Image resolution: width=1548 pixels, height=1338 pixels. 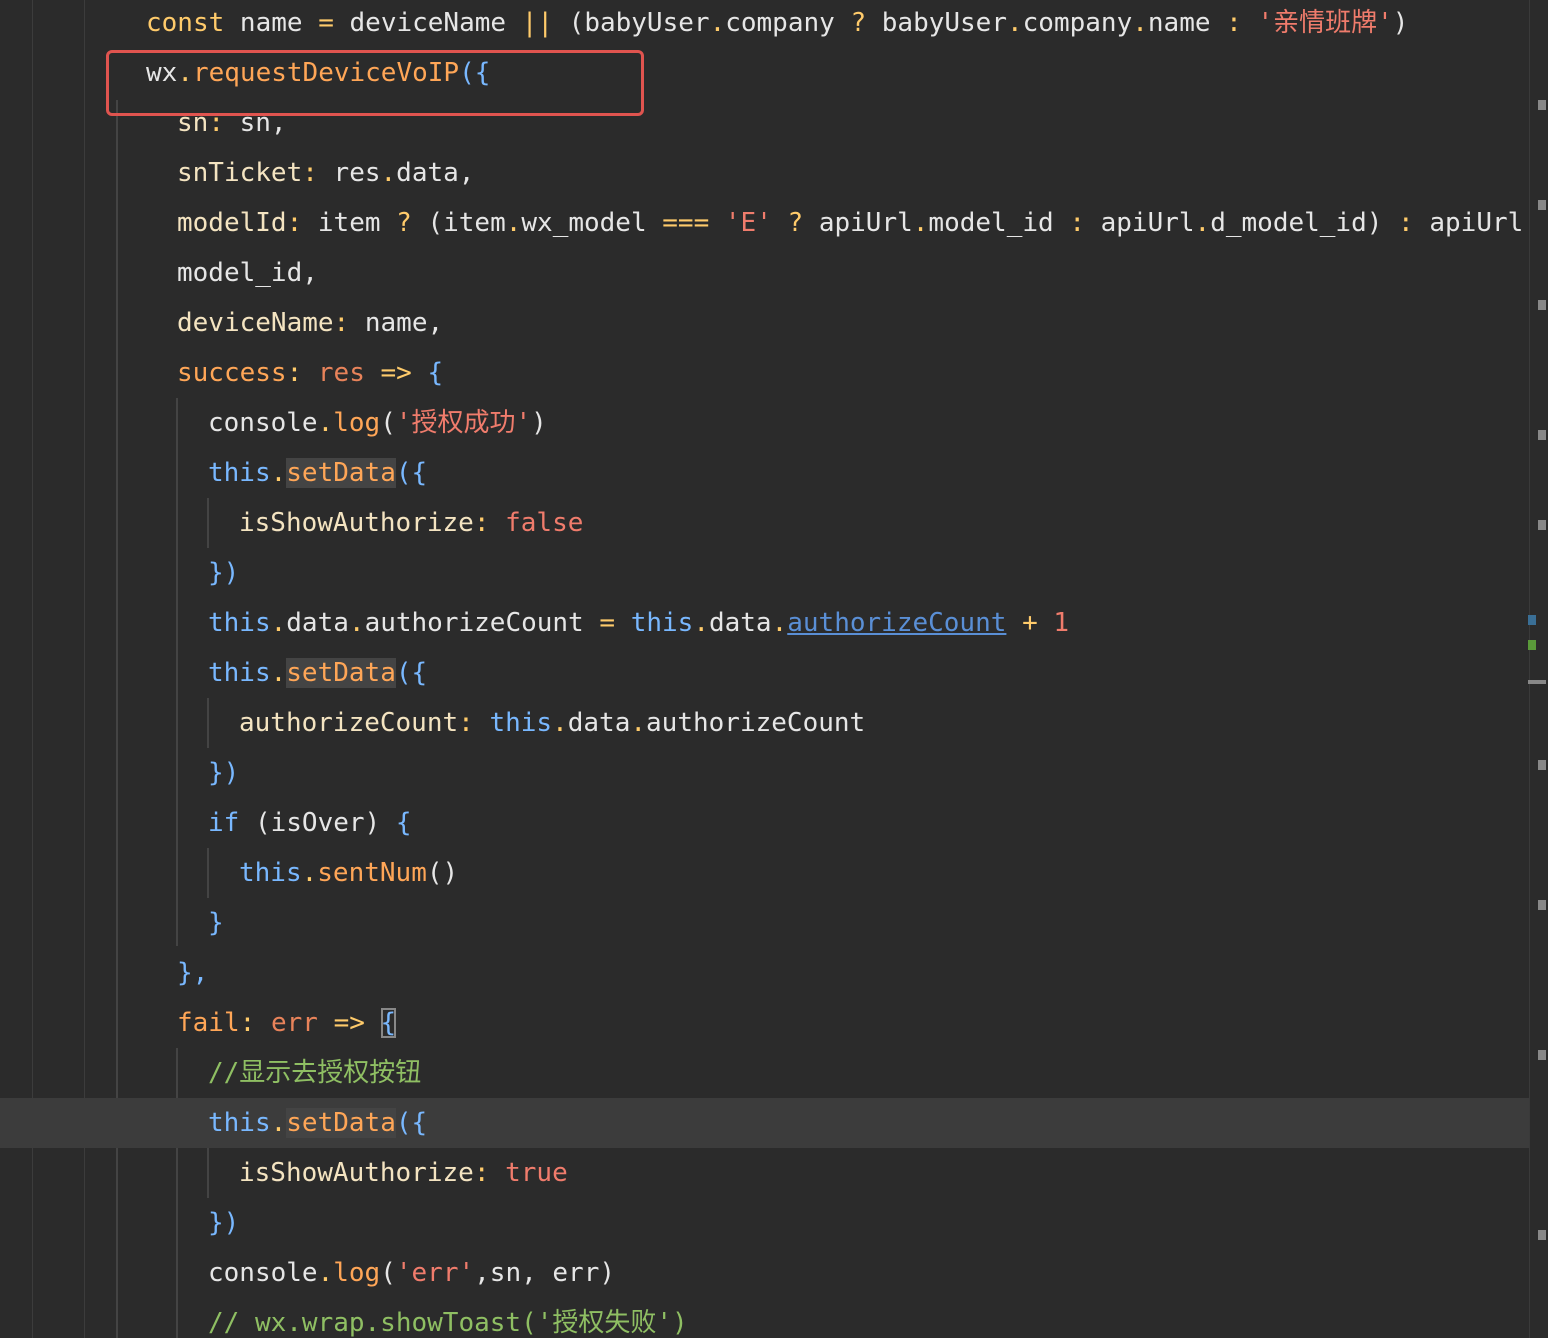 I want to click on code-token: name,, so click(x=396, y=323).